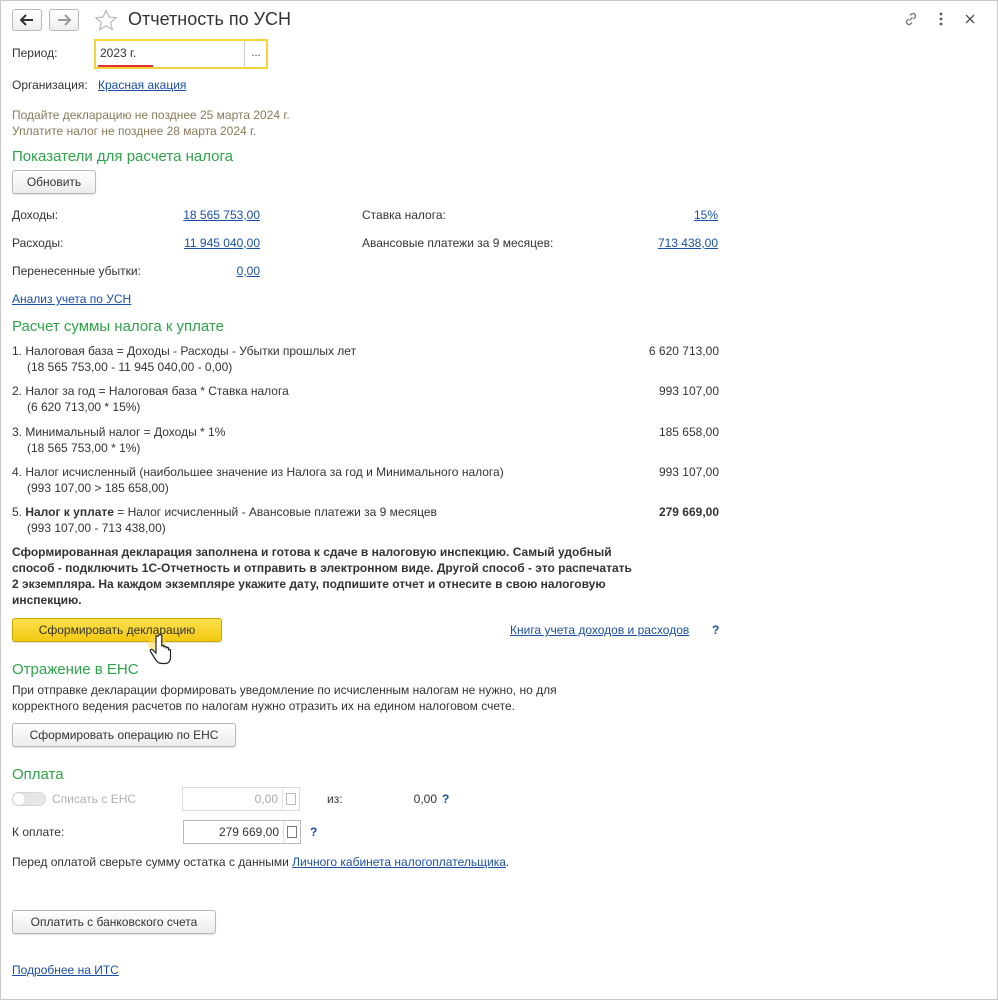  Describe the element at coordinates (75, 669) in the screenshot. I see `ens-heading: Отражение в ЕНС` at that location.